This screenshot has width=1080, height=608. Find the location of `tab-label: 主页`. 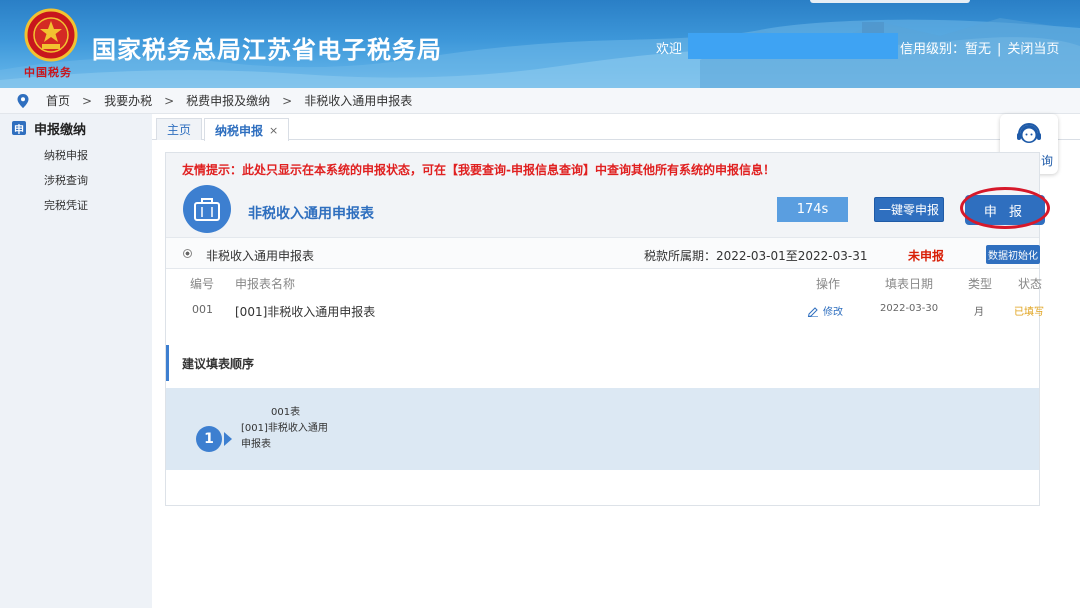

tab-label: 主页 is located at coordinates (179, 130).